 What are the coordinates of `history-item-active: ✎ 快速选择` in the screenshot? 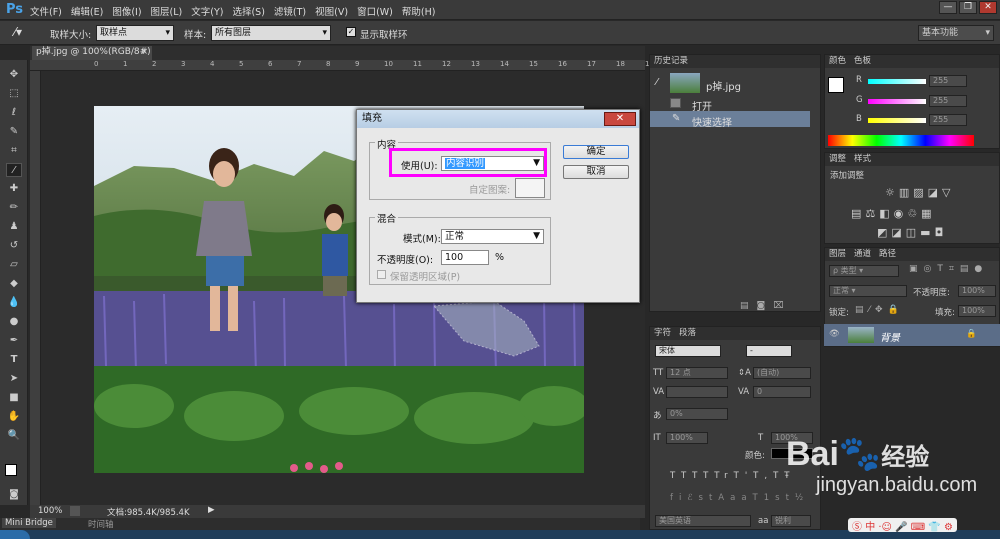 It's located at (730, 120).